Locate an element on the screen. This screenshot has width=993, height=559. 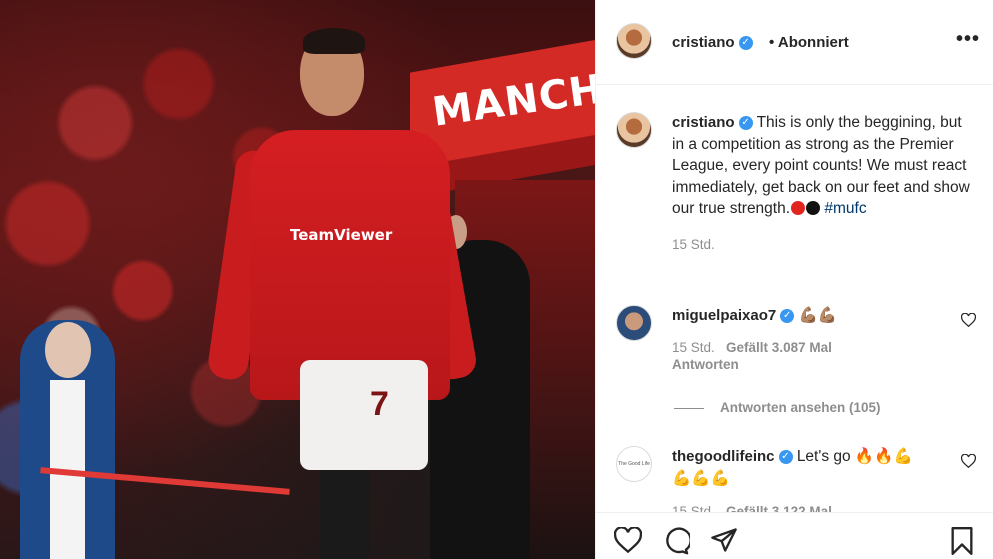
comment-meta: 15 Std. Gefällt 3.122 Mal is located at coordinates (822, 506).